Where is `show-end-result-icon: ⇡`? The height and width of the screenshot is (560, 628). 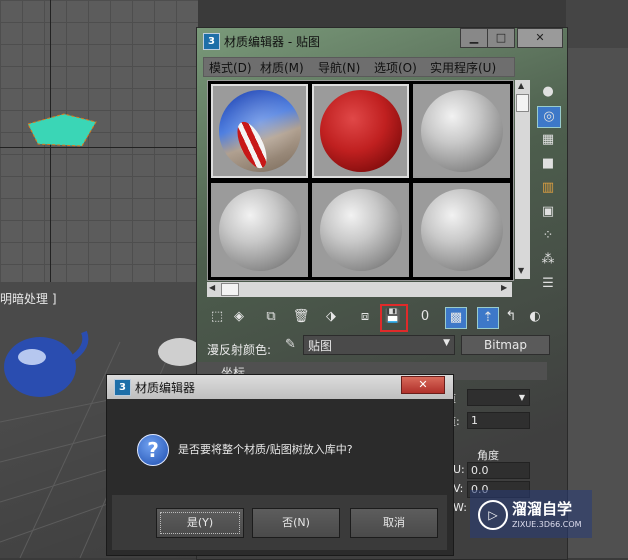 show-end-result-icon: ⇡ is located at coordinates (488, 318).